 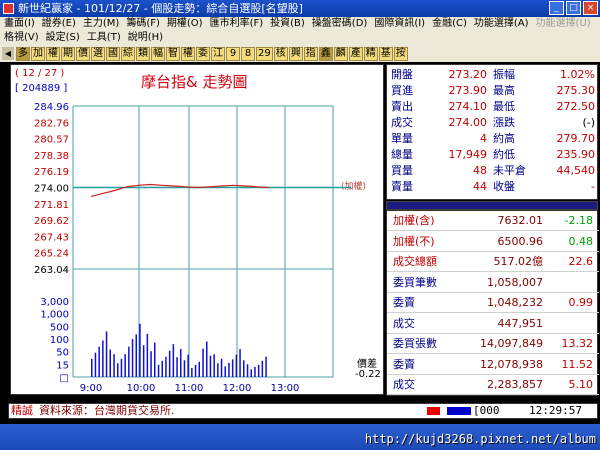 What do you see at coordinates (248, 53) in the screenshot?
I see `toolbar-button: 8` at bounding box center [248, 53].